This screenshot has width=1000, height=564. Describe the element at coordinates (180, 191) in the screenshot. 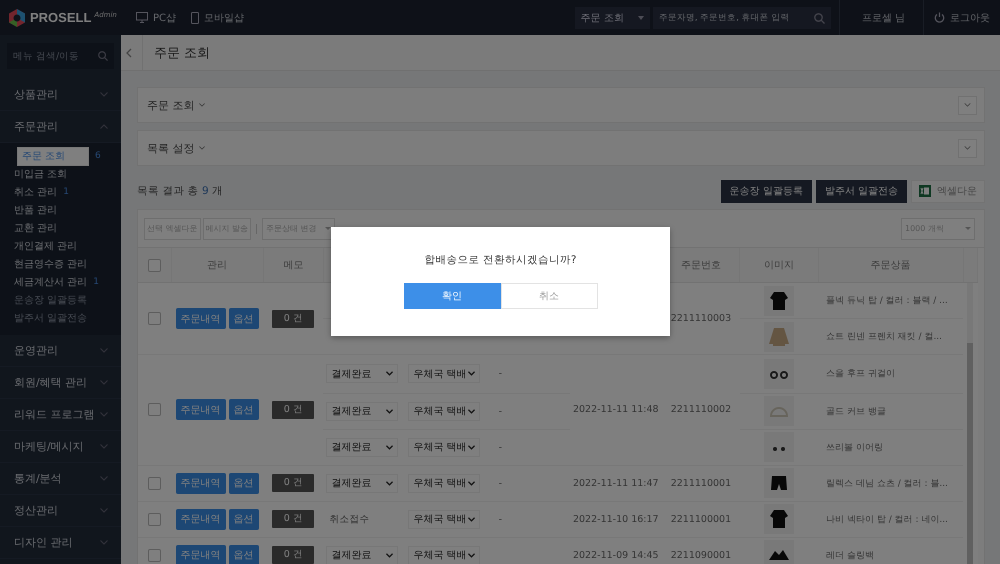

I see `result-count: 목록 결과 총 9 개` at that location.